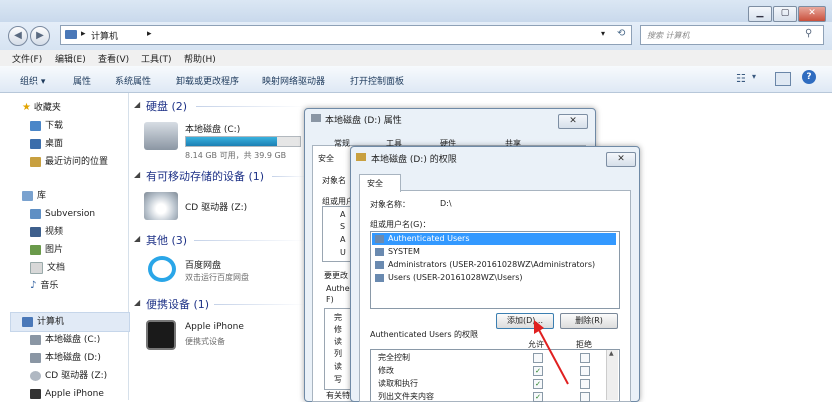 The width and height of the screenshot is (832, 402). I want to click on refresh-icon: ⟲, so click(621, 33).